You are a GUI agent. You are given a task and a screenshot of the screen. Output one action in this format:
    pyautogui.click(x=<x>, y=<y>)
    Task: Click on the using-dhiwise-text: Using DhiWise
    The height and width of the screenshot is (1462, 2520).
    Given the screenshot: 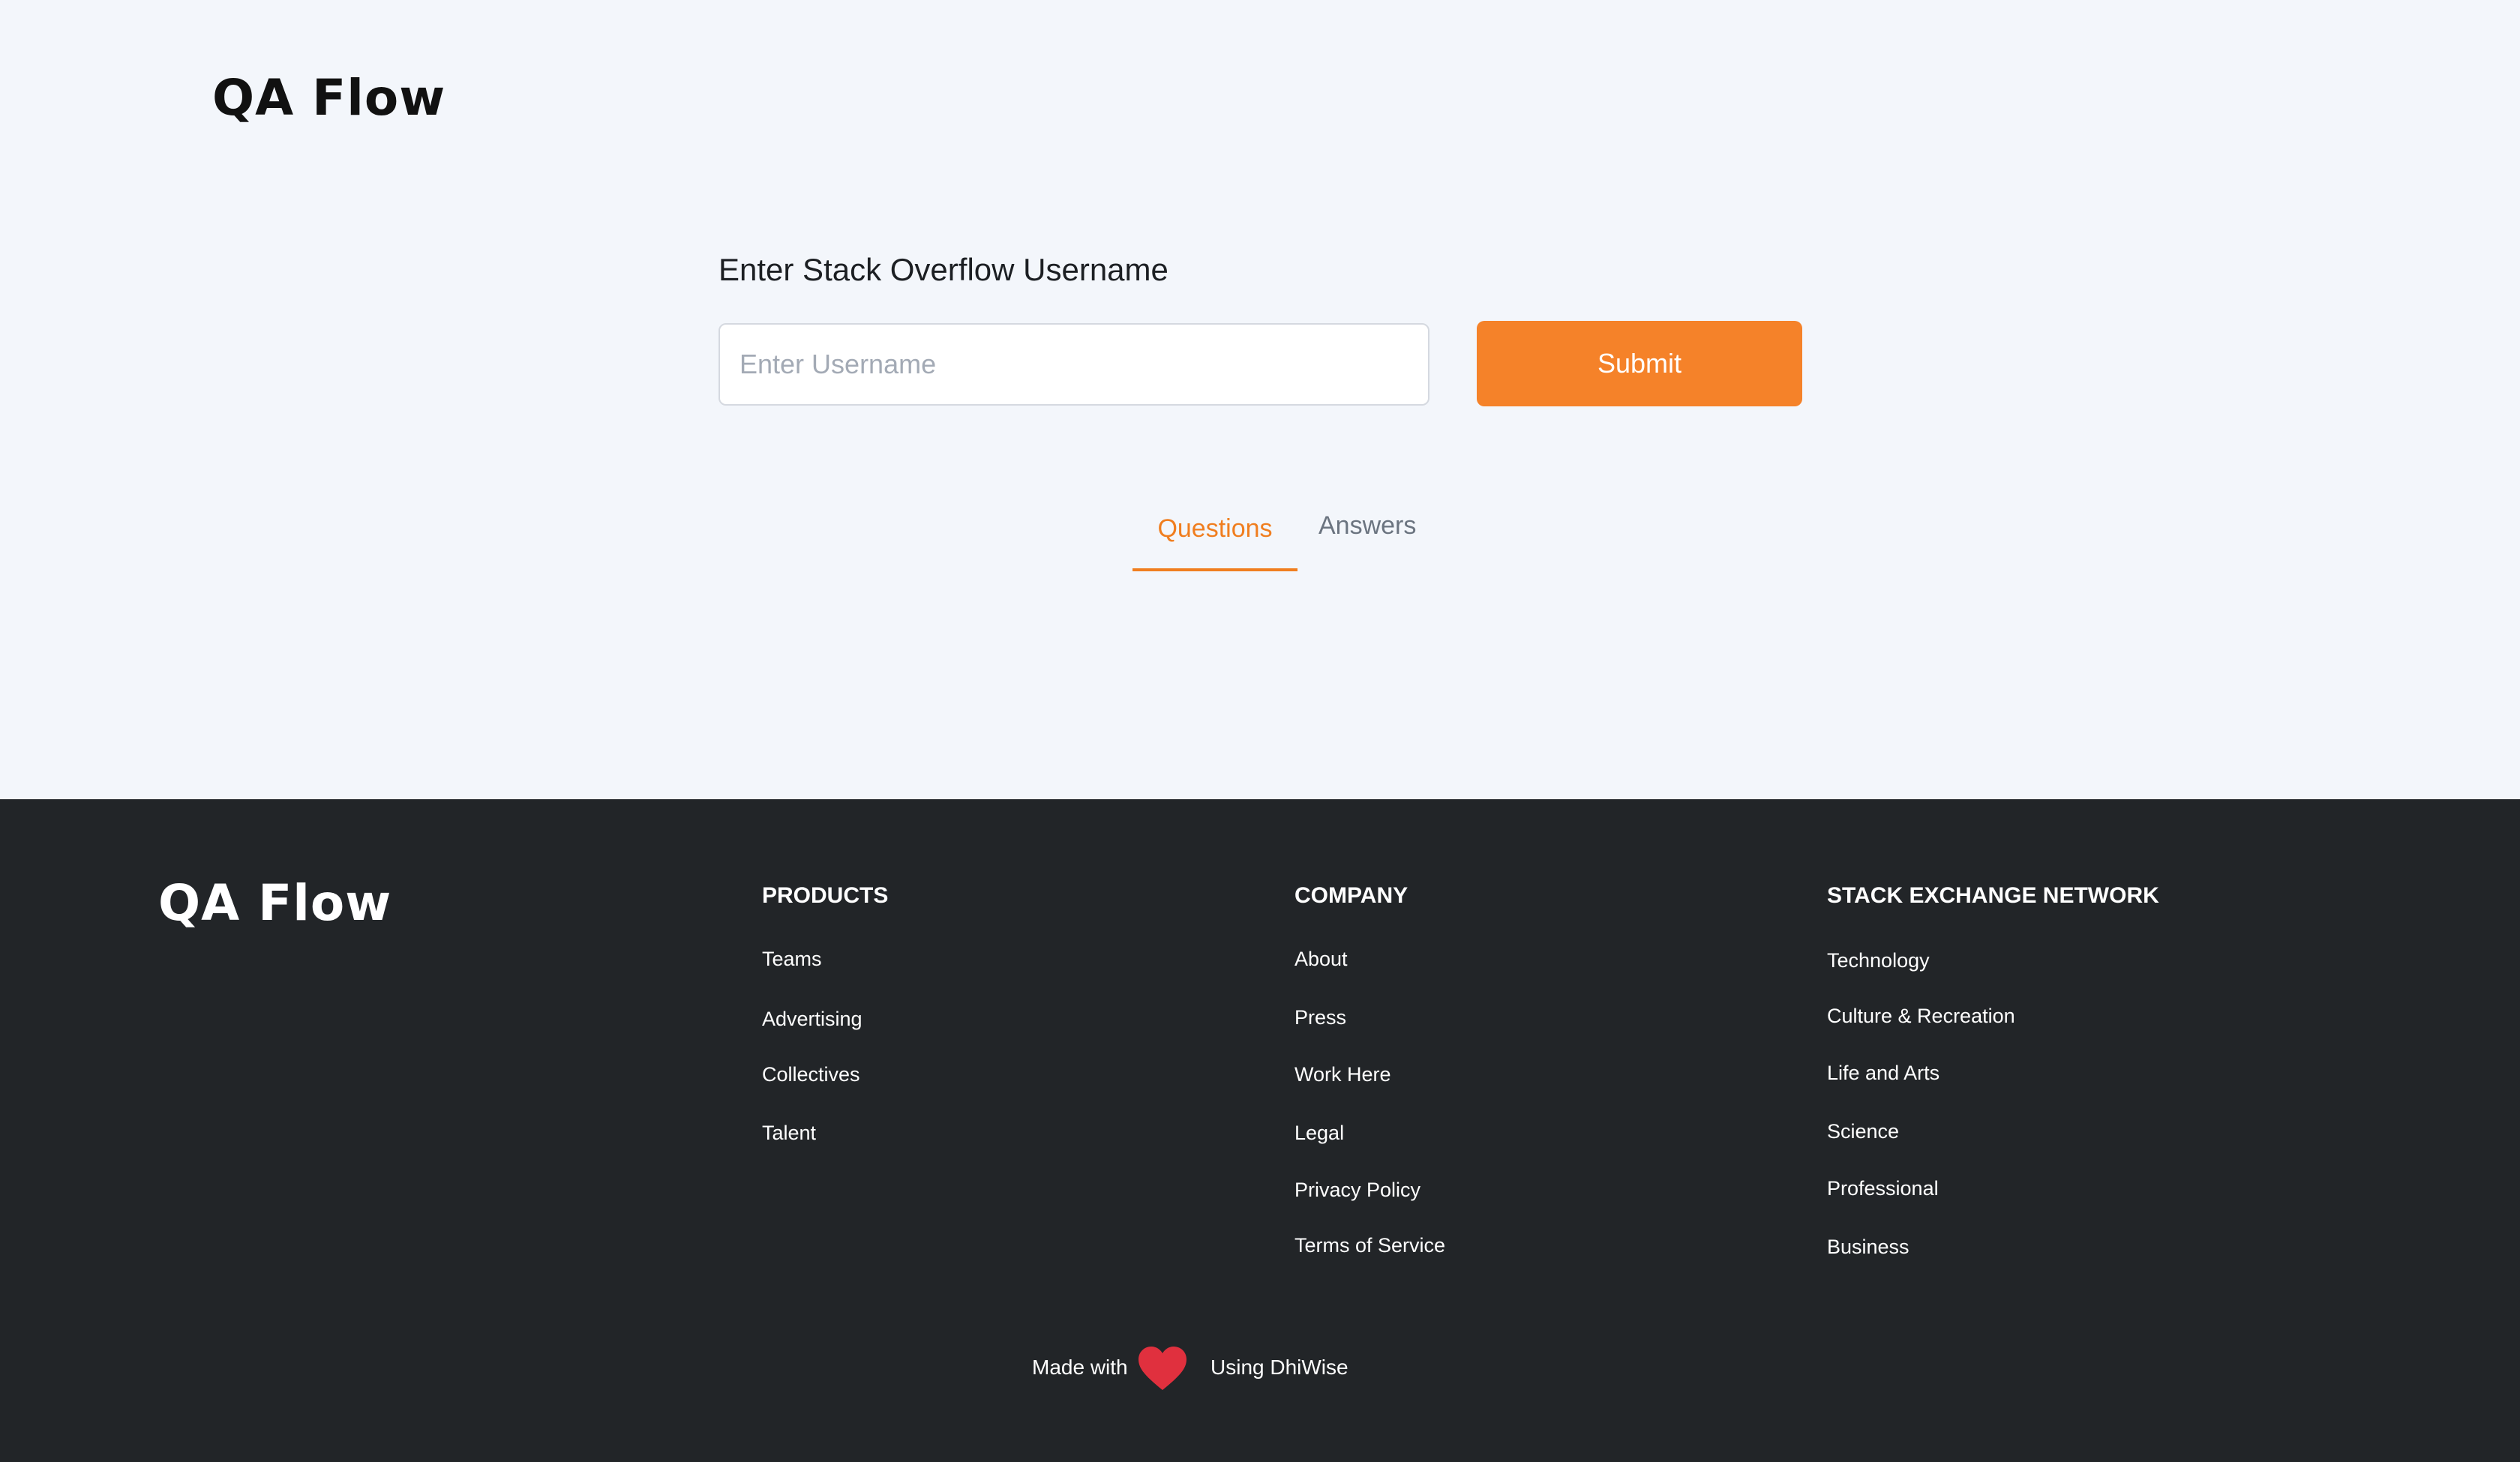 What is the action you would take?
    pyautogui.click(x=1279, y=1367)
    